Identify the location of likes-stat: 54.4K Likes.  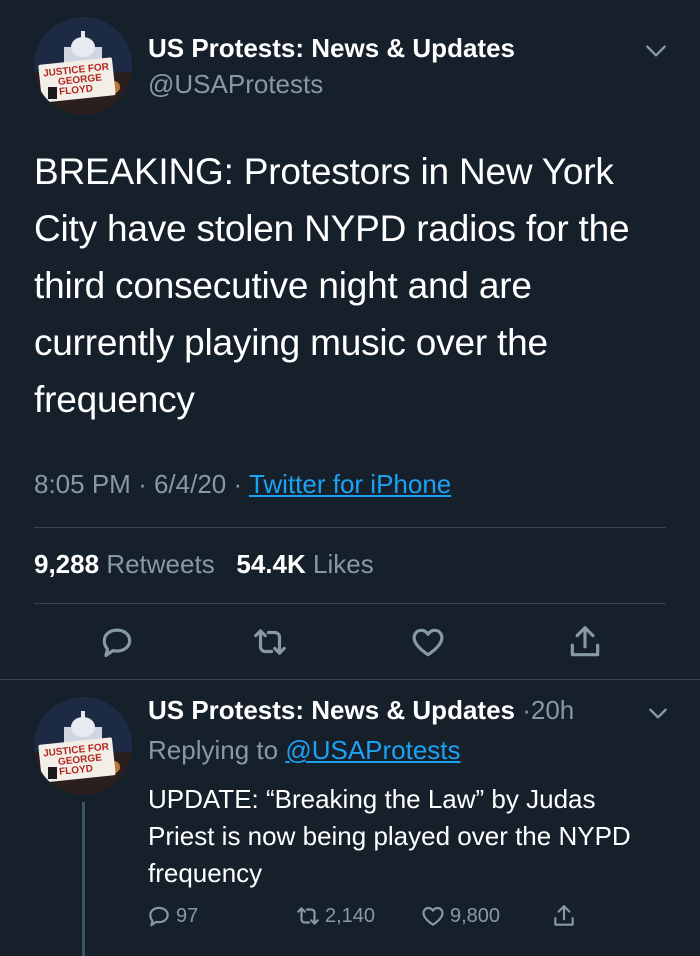
(304, 564).